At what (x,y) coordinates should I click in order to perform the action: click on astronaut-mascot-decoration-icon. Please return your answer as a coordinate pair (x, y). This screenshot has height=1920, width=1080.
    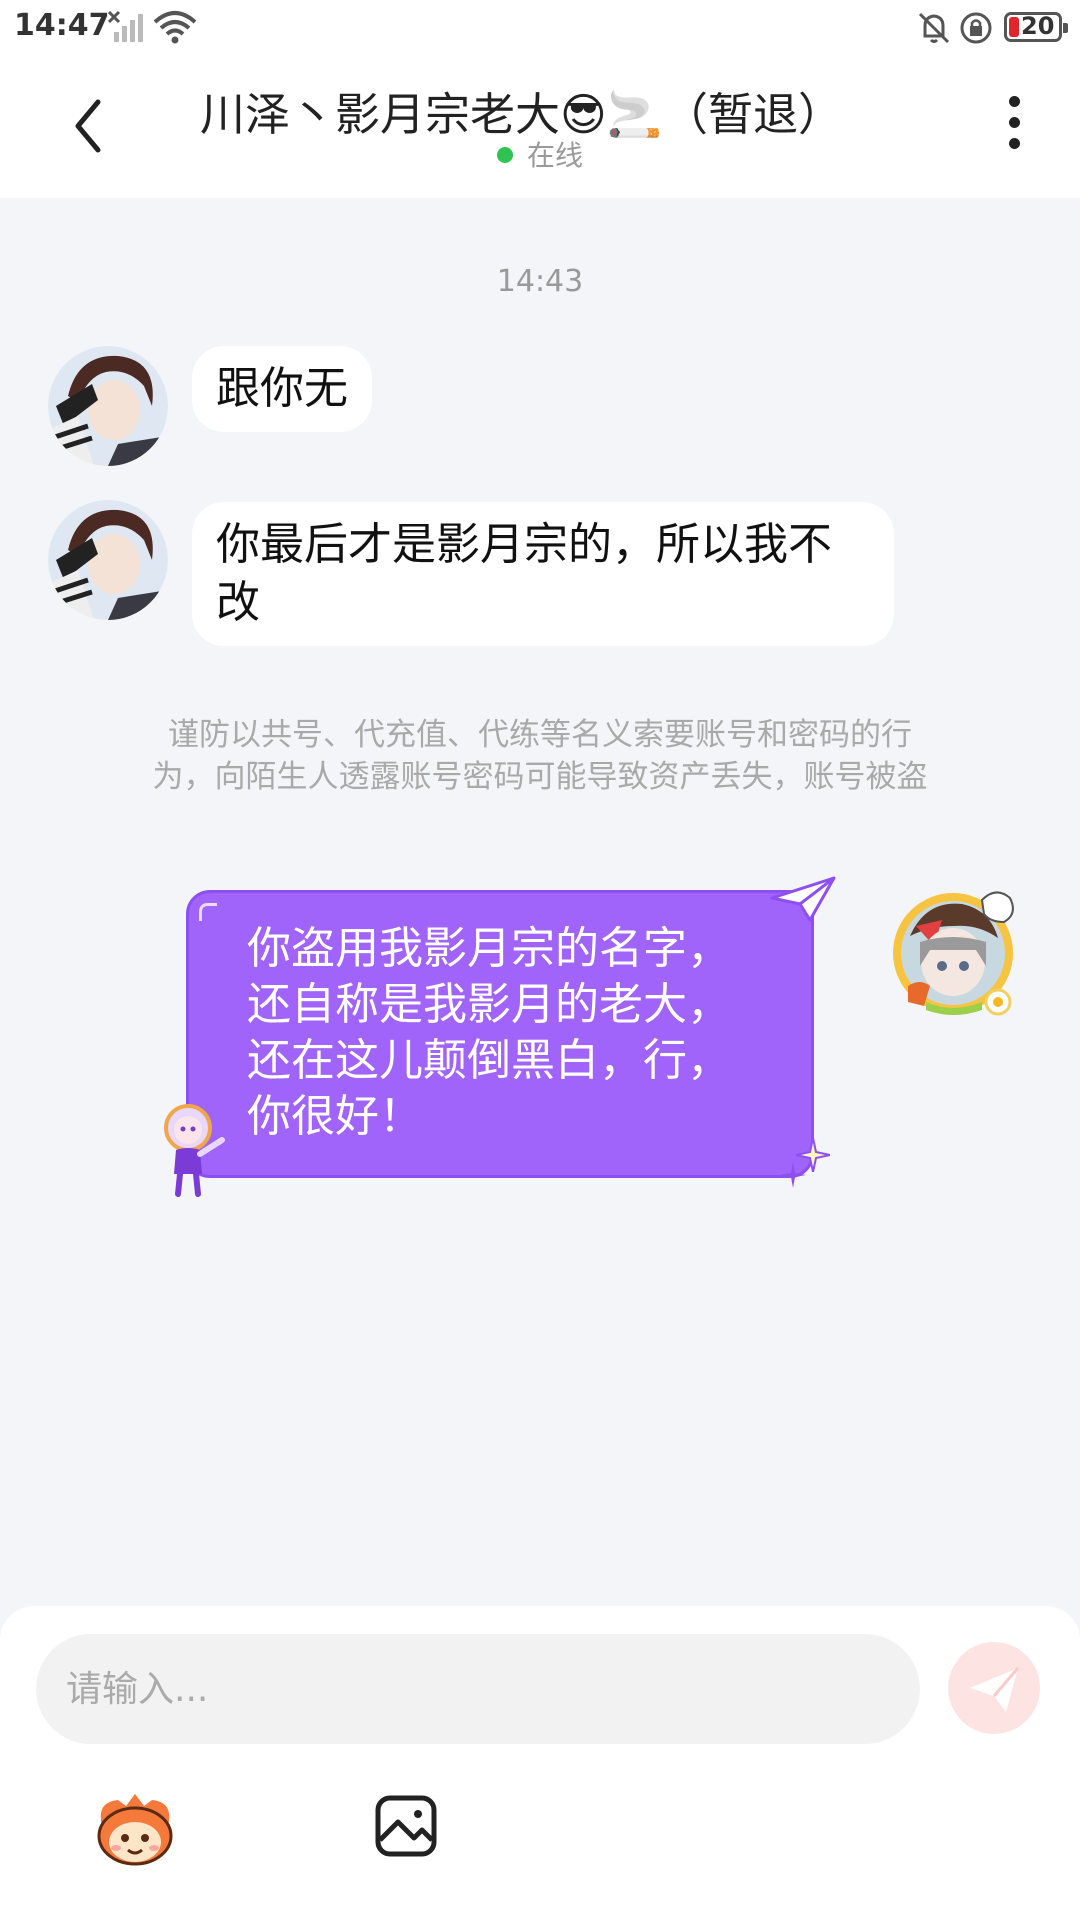
    Looking at the image, I should click on (194, 1150).